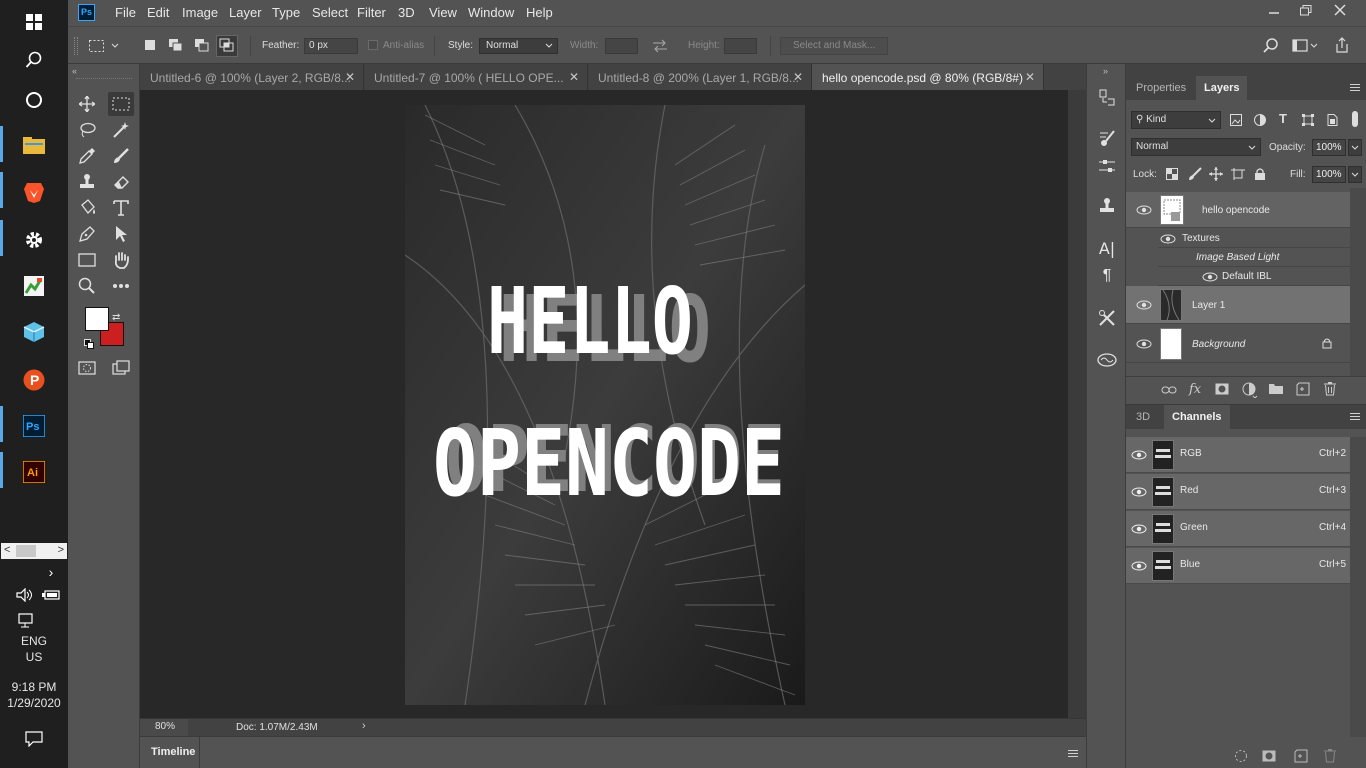  Describe the element at coordinates (1355, 87) in the screenshot. I see `layers-panel-menu-icon` at that location.